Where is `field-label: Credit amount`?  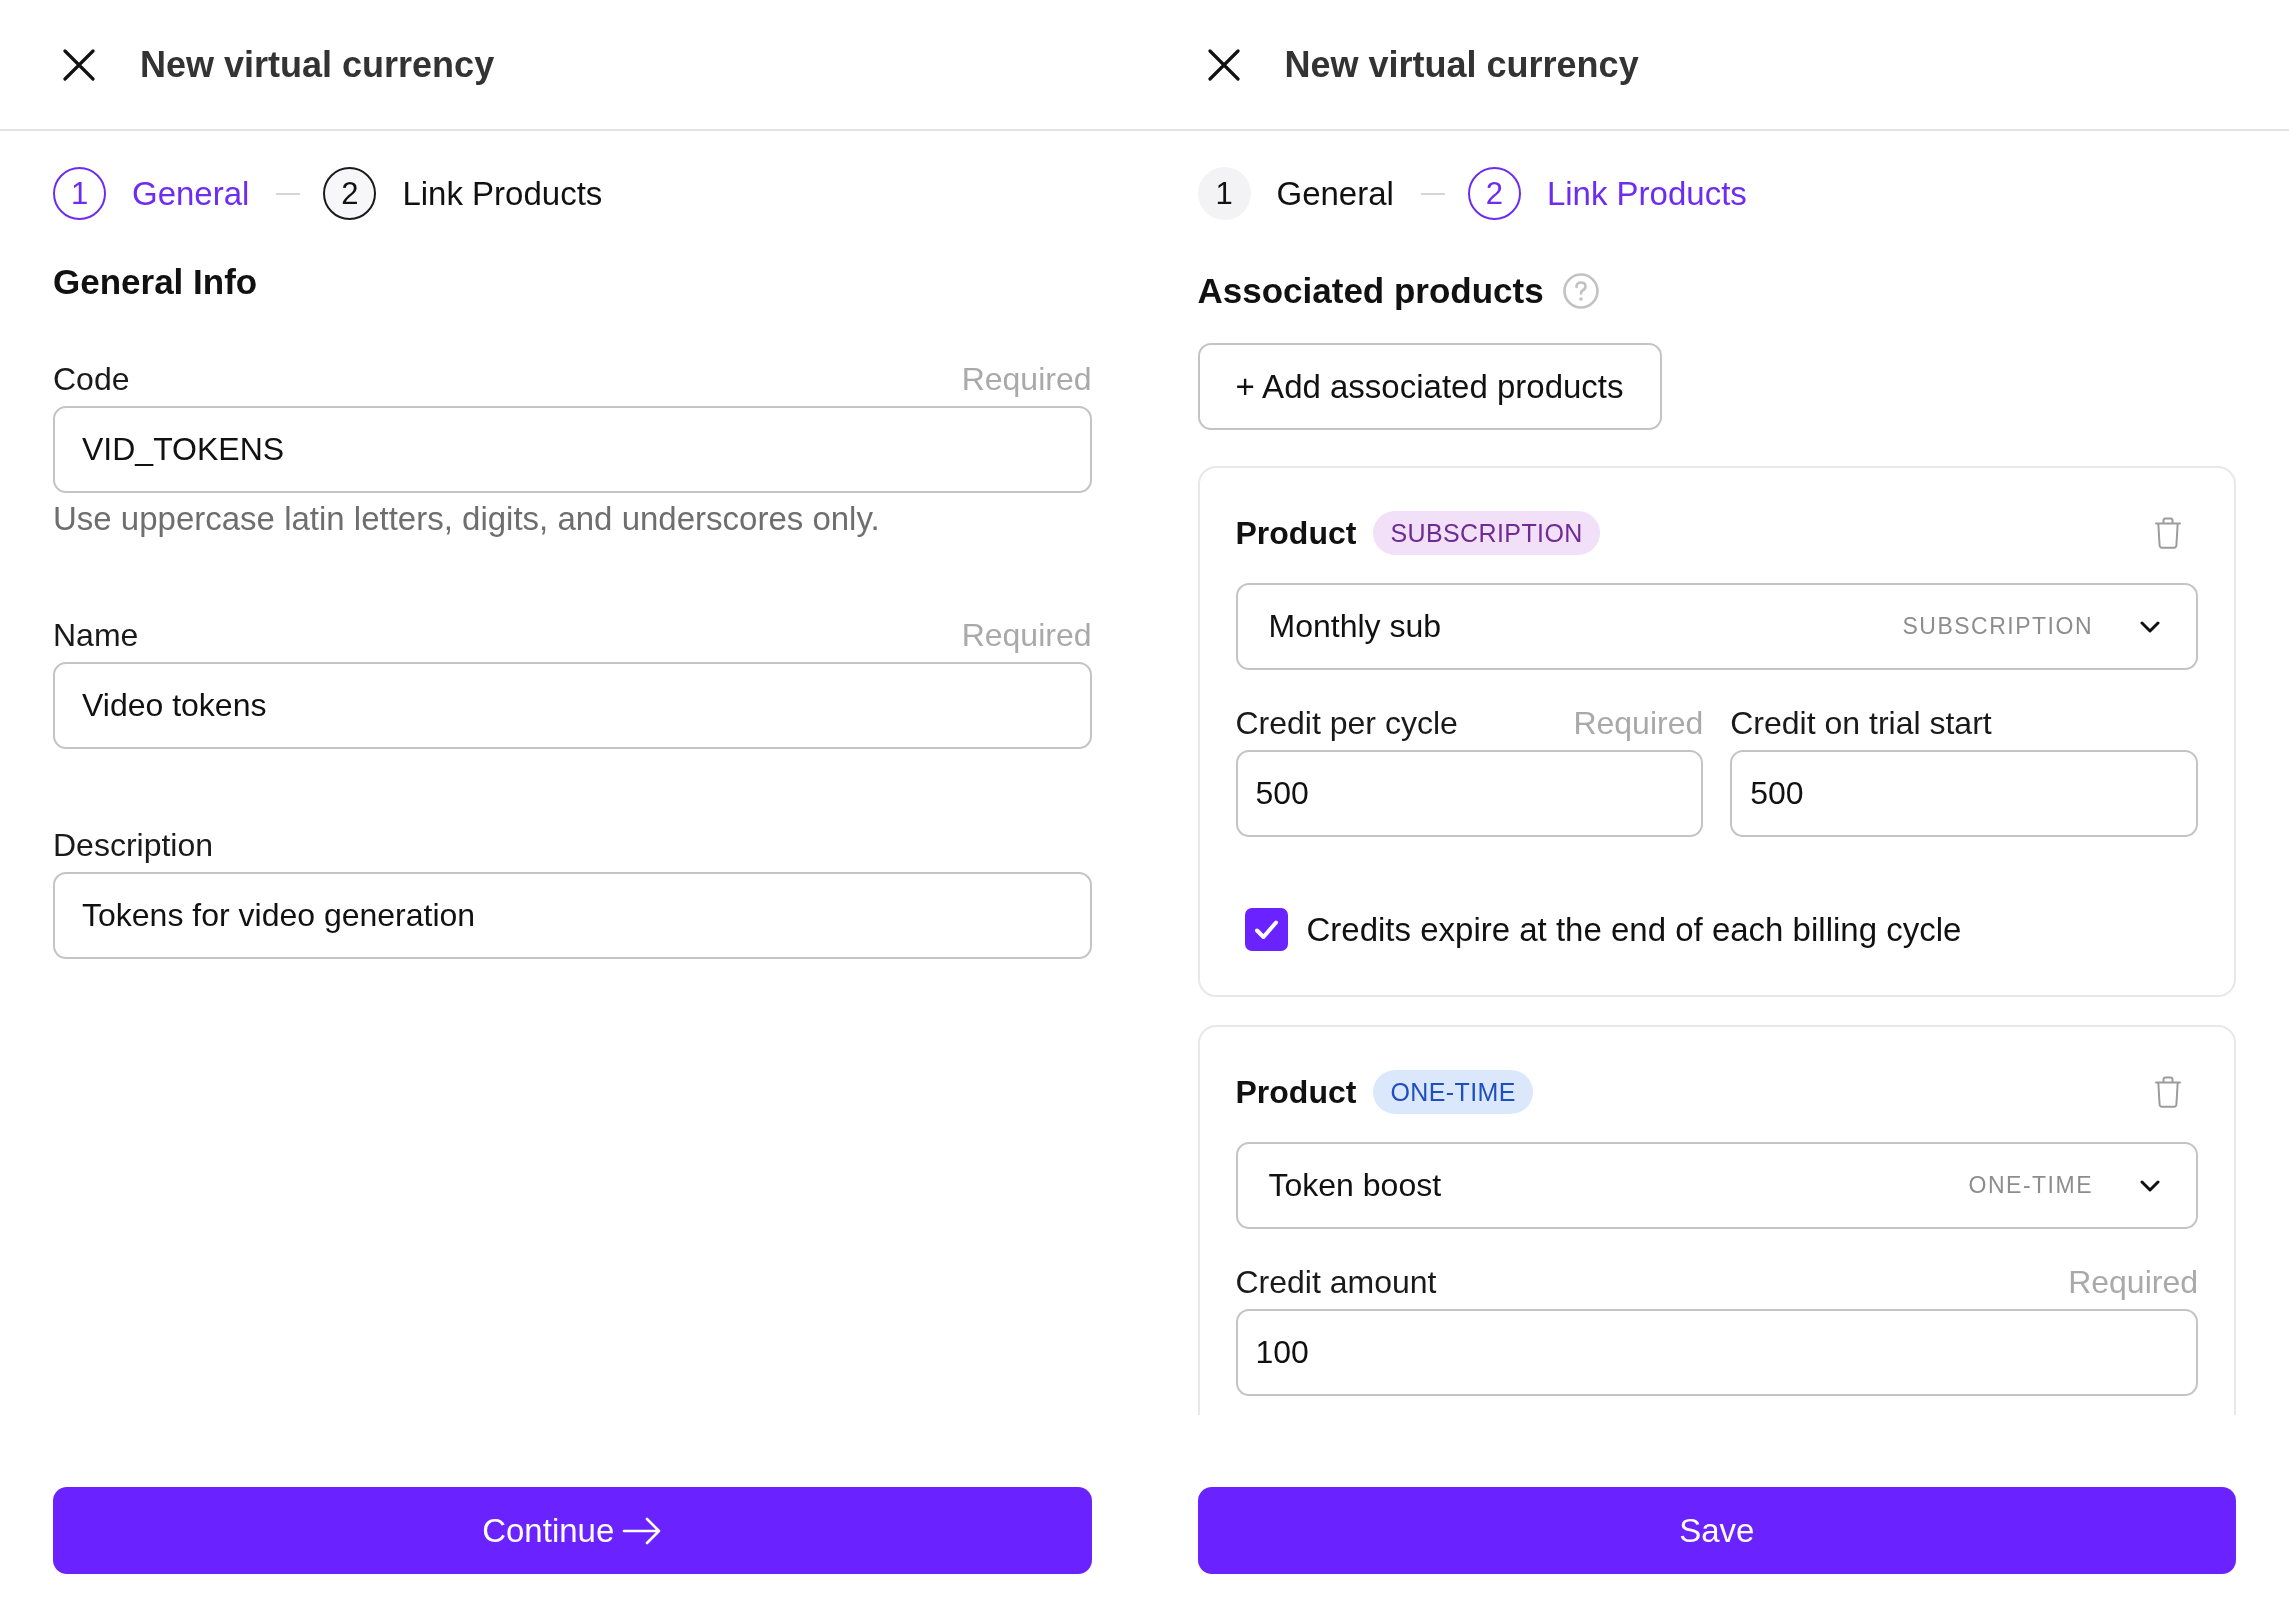 field-label: Credit amount is located at coordinates (1336, 1282).